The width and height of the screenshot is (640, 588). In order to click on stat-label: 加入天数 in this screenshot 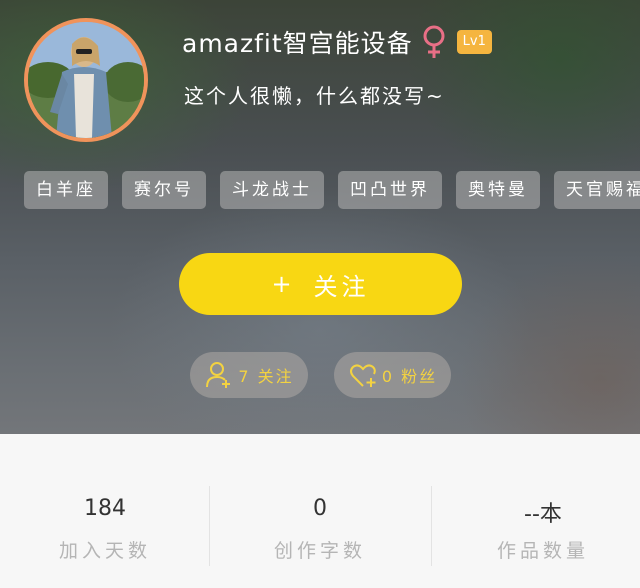, I will do `click(104, 551)`.